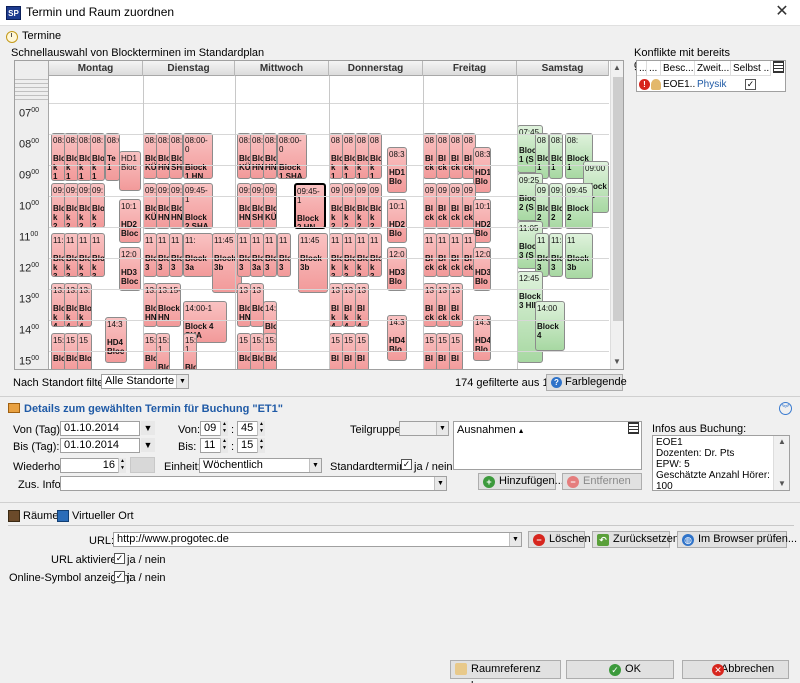 The image size is (800, 683). What do you see at coordinates (150, 156) in the screenshot?
I see `schedule-block: 08:Bloc KÜN` at bounding box center [150, 156].